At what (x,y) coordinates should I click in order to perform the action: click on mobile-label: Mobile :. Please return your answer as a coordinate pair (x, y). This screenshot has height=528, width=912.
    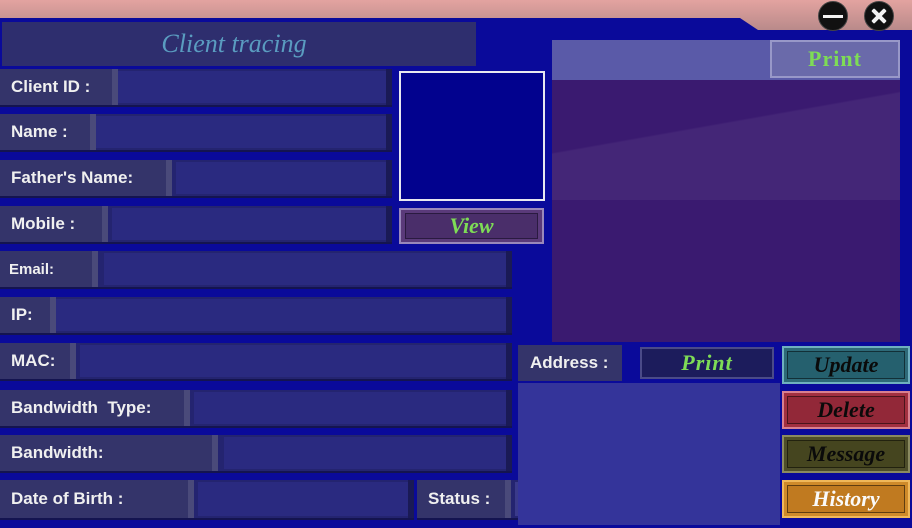
    Looking at the image, I should click on (54, 224).